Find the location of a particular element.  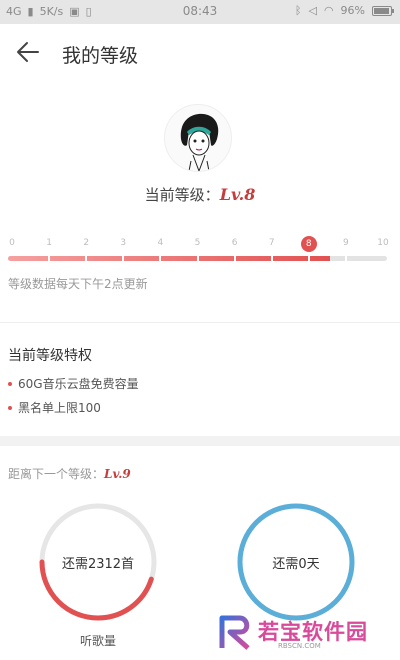

watermark-logo is located at coordinates (234, 632).